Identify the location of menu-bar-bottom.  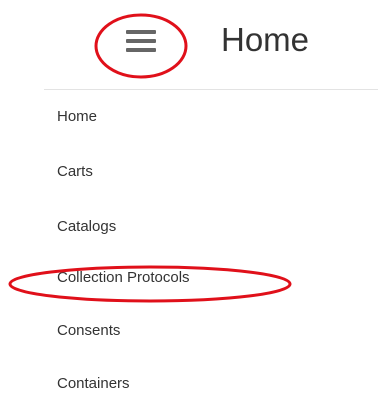
(141, 50).